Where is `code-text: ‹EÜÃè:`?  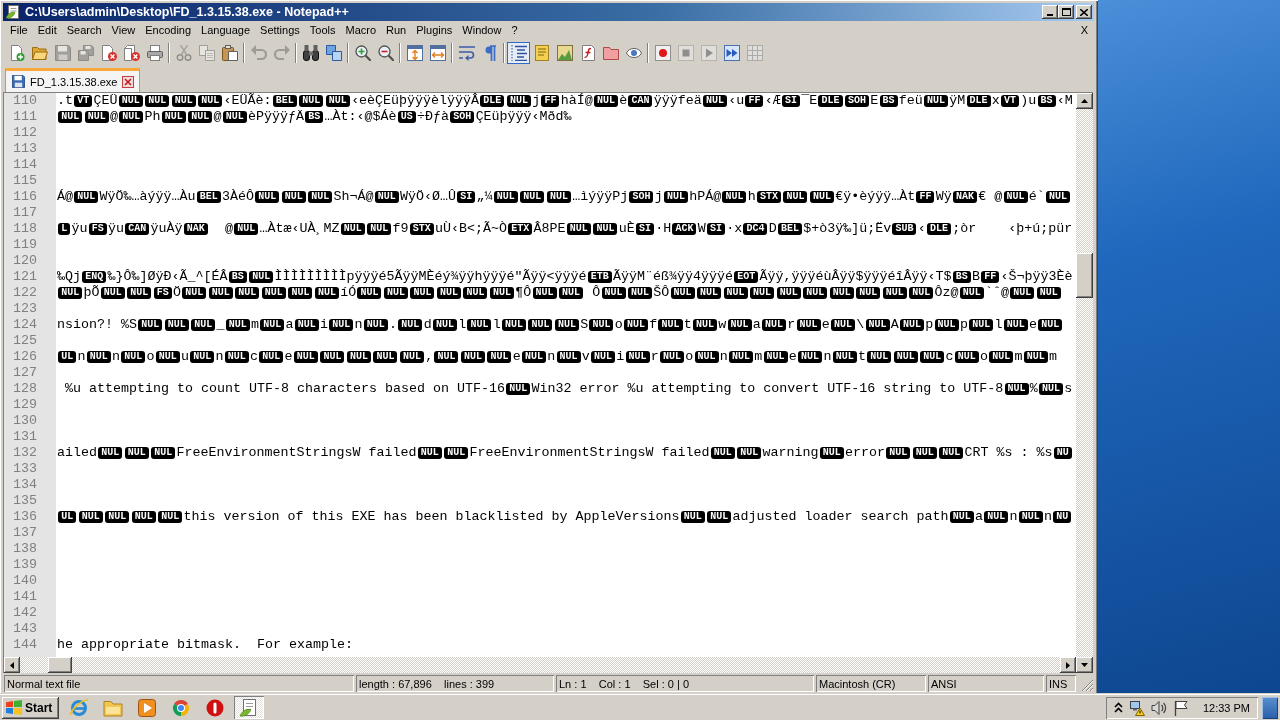 code-text: ‹EÜÃè: is located at coordinates (247, 101).